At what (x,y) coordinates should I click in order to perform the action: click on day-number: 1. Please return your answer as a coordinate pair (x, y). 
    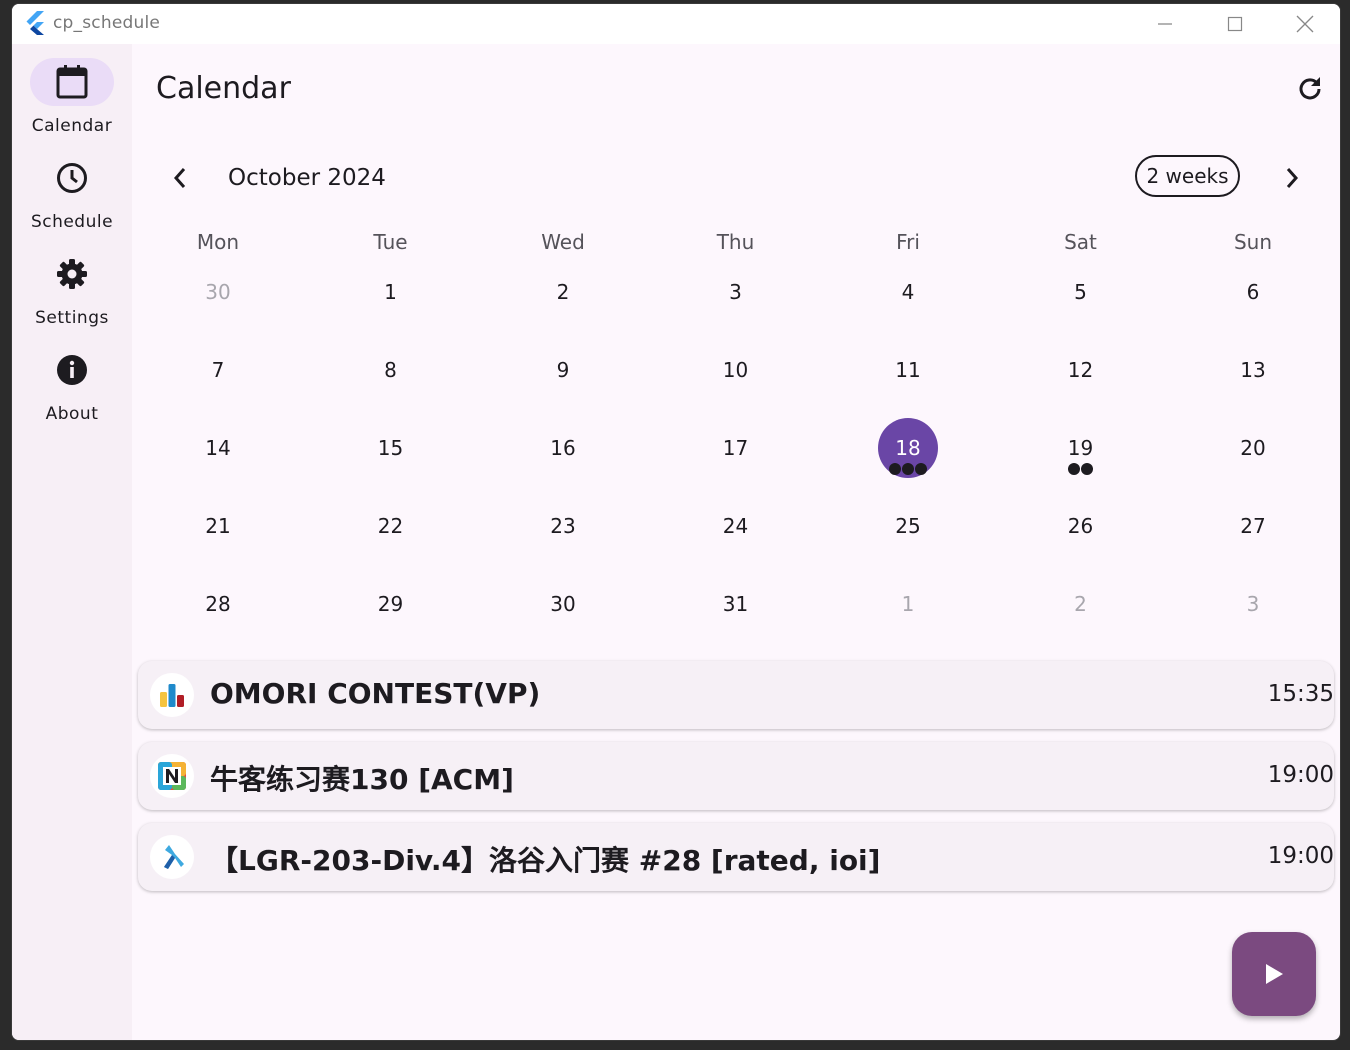
    Looking at the image, I should click on (908, 604).